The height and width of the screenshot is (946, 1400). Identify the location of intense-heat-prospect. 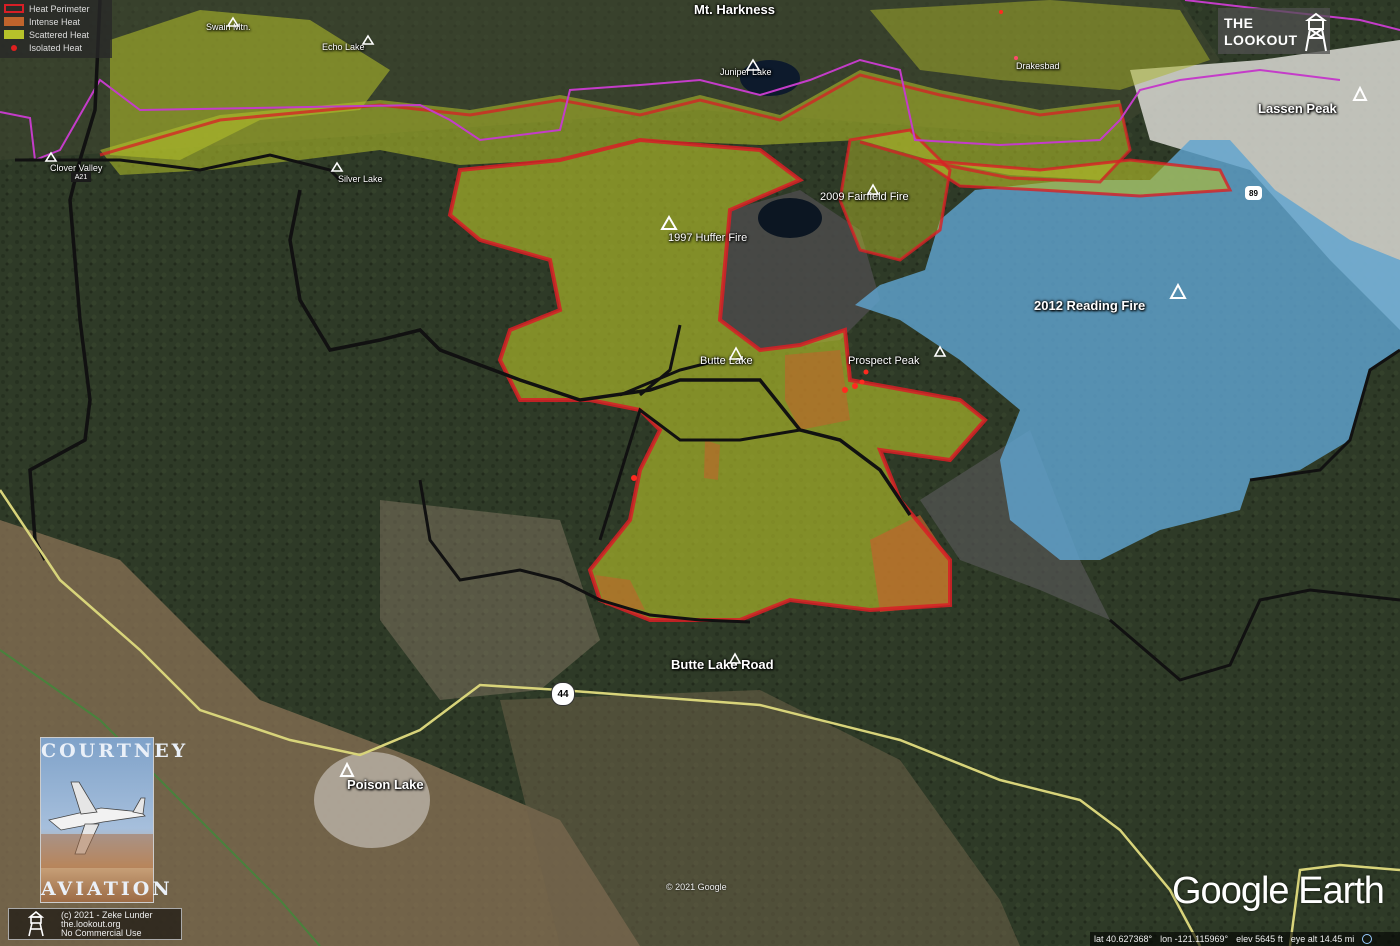
(817, 390).